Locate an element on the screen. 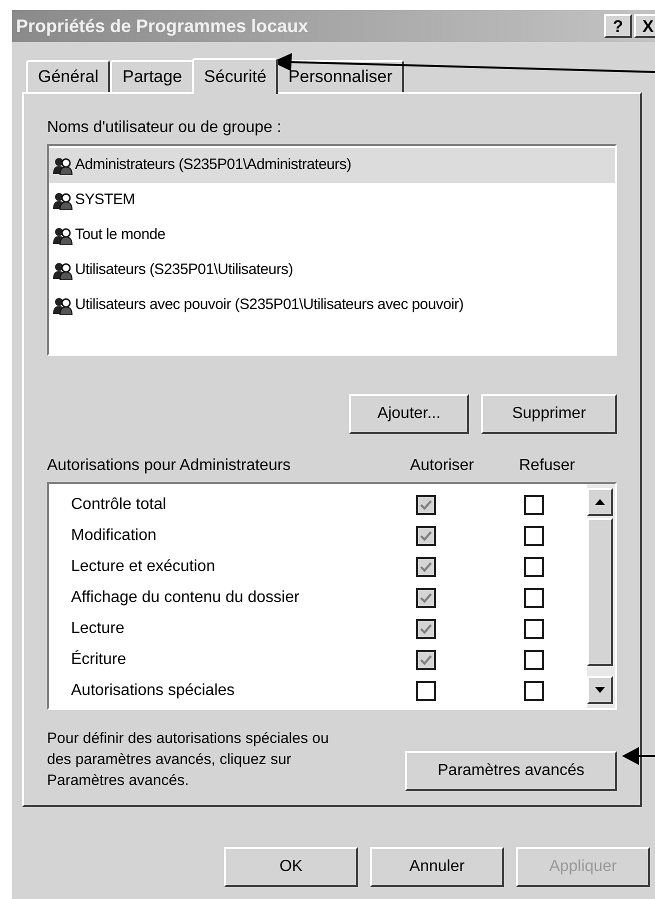 The width and height of the screenshot is (655, 899). permission-name: Modification is located at coordinates (114, 536).